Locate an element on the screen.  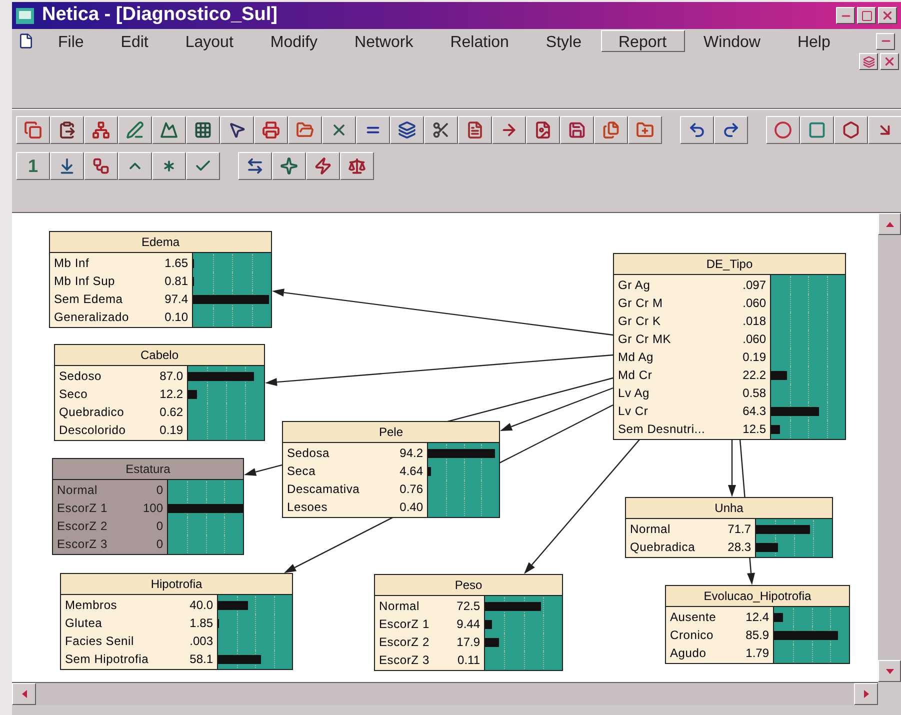
menu-item: Relation is located at coordinates (479, 41).